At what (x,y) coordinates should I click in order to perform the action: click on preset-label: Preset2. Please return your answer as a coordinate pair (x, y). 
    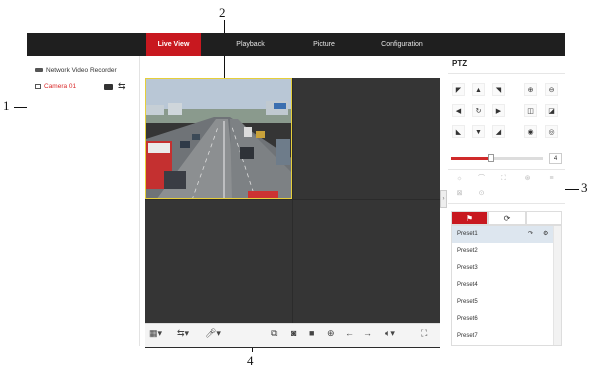
    Looking at the image, I should click on (467, 251).